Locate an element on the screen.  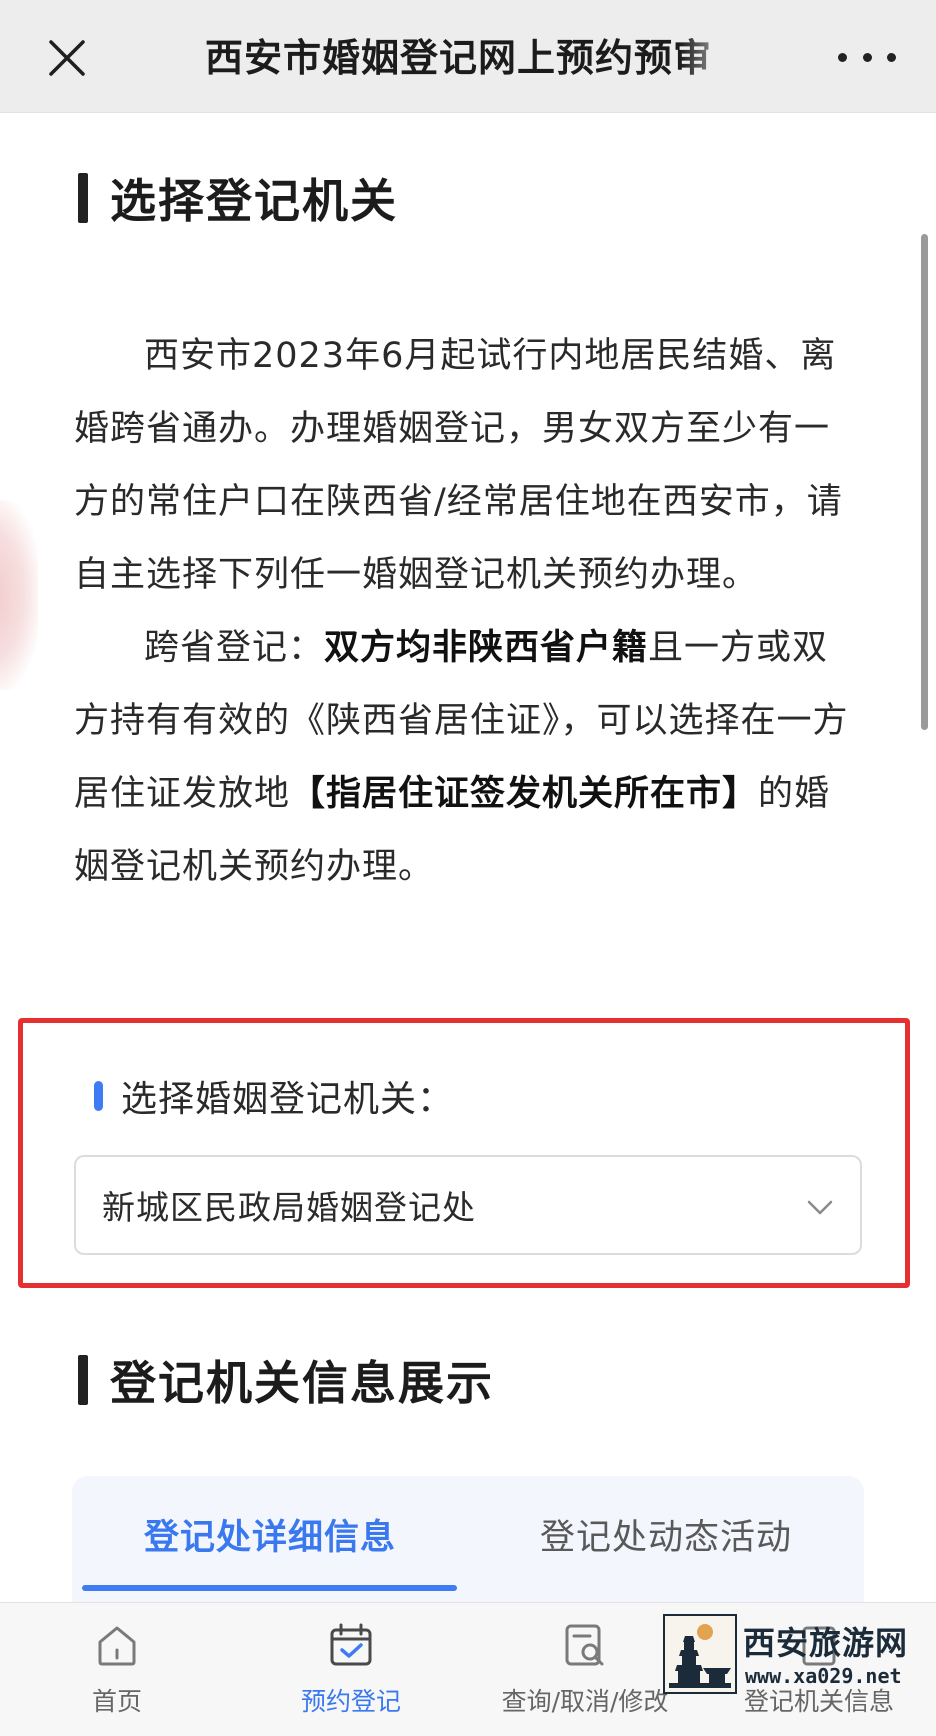
label-marker is located at coordinates (98, 1096).